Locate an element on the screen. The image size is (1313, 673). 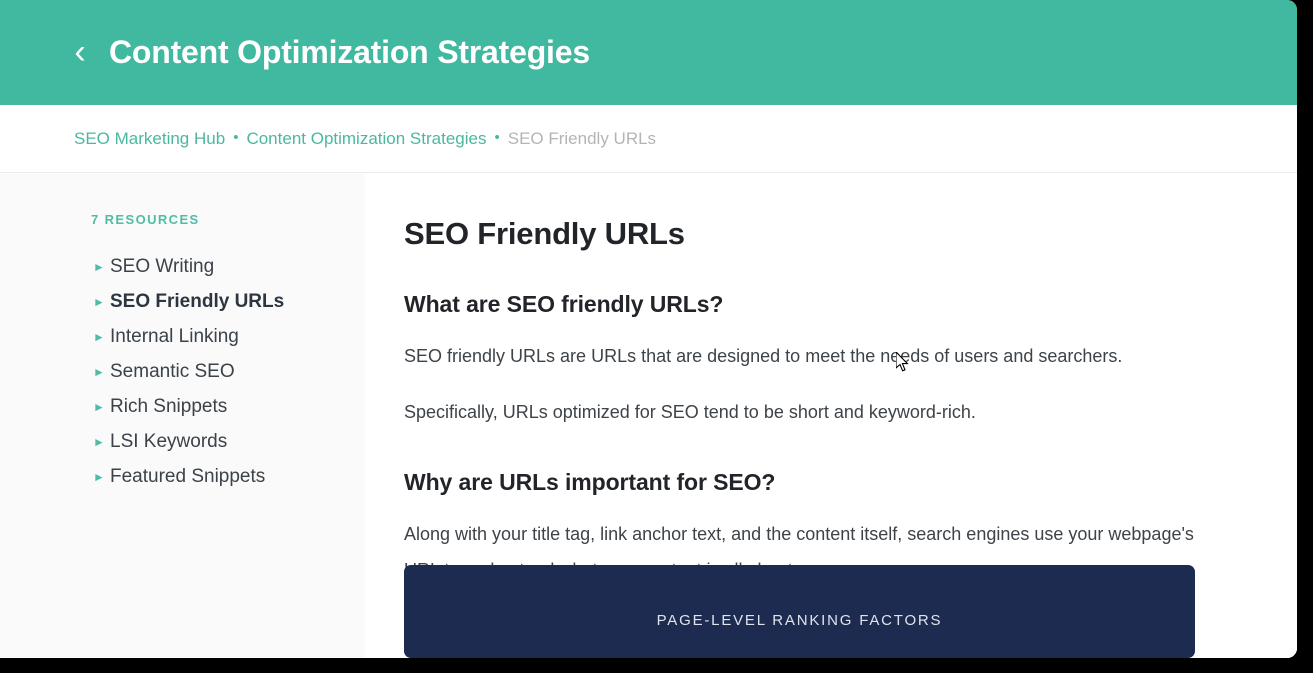
sidebar-resources-count: 7 RESOURCES is located at coordinates (145, 219).